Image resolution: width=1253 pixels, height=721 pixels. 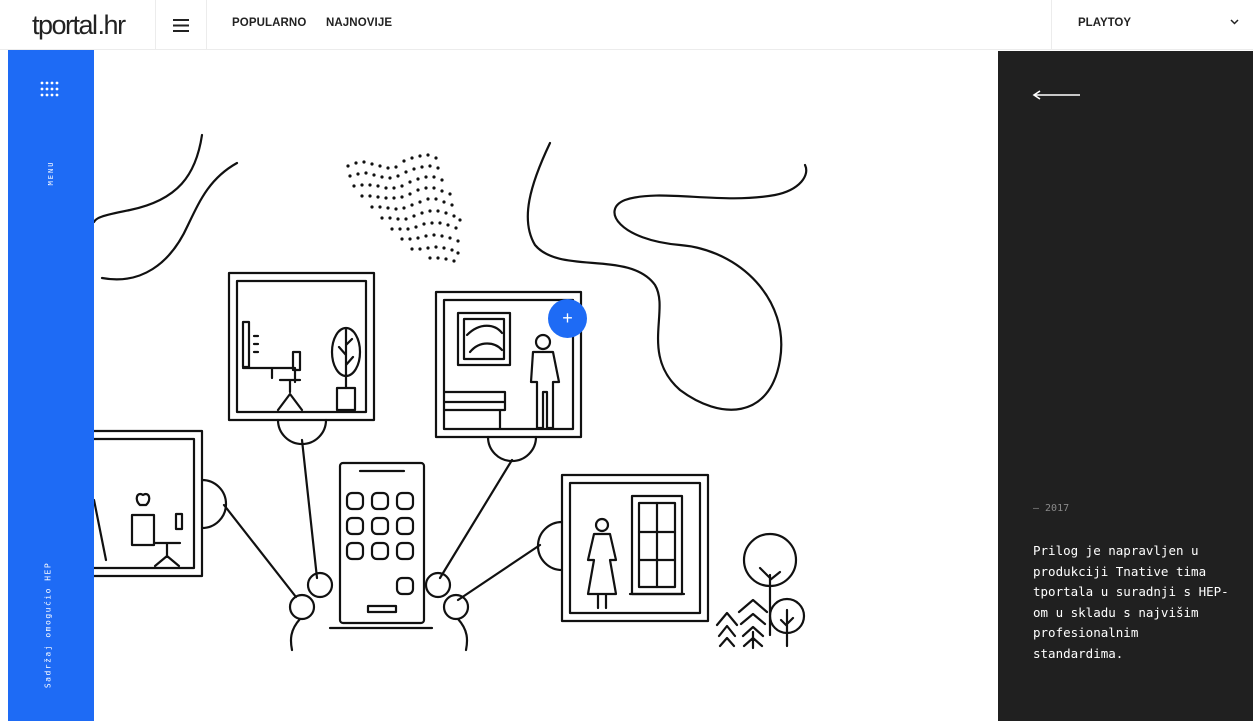 What do you see at coordinates (1234, 22) in the screenshot?
I see `chevron-down-icon` at bounding box center [1234, 22].